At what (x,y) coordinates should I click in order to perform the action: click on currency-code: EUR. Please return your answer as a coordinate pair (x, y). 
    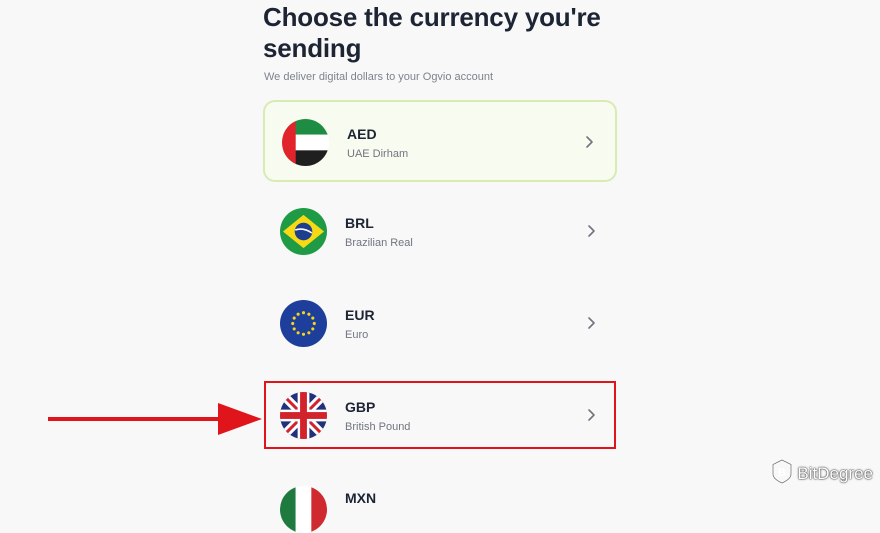
    Looking at the image, I should click on (360, 315).